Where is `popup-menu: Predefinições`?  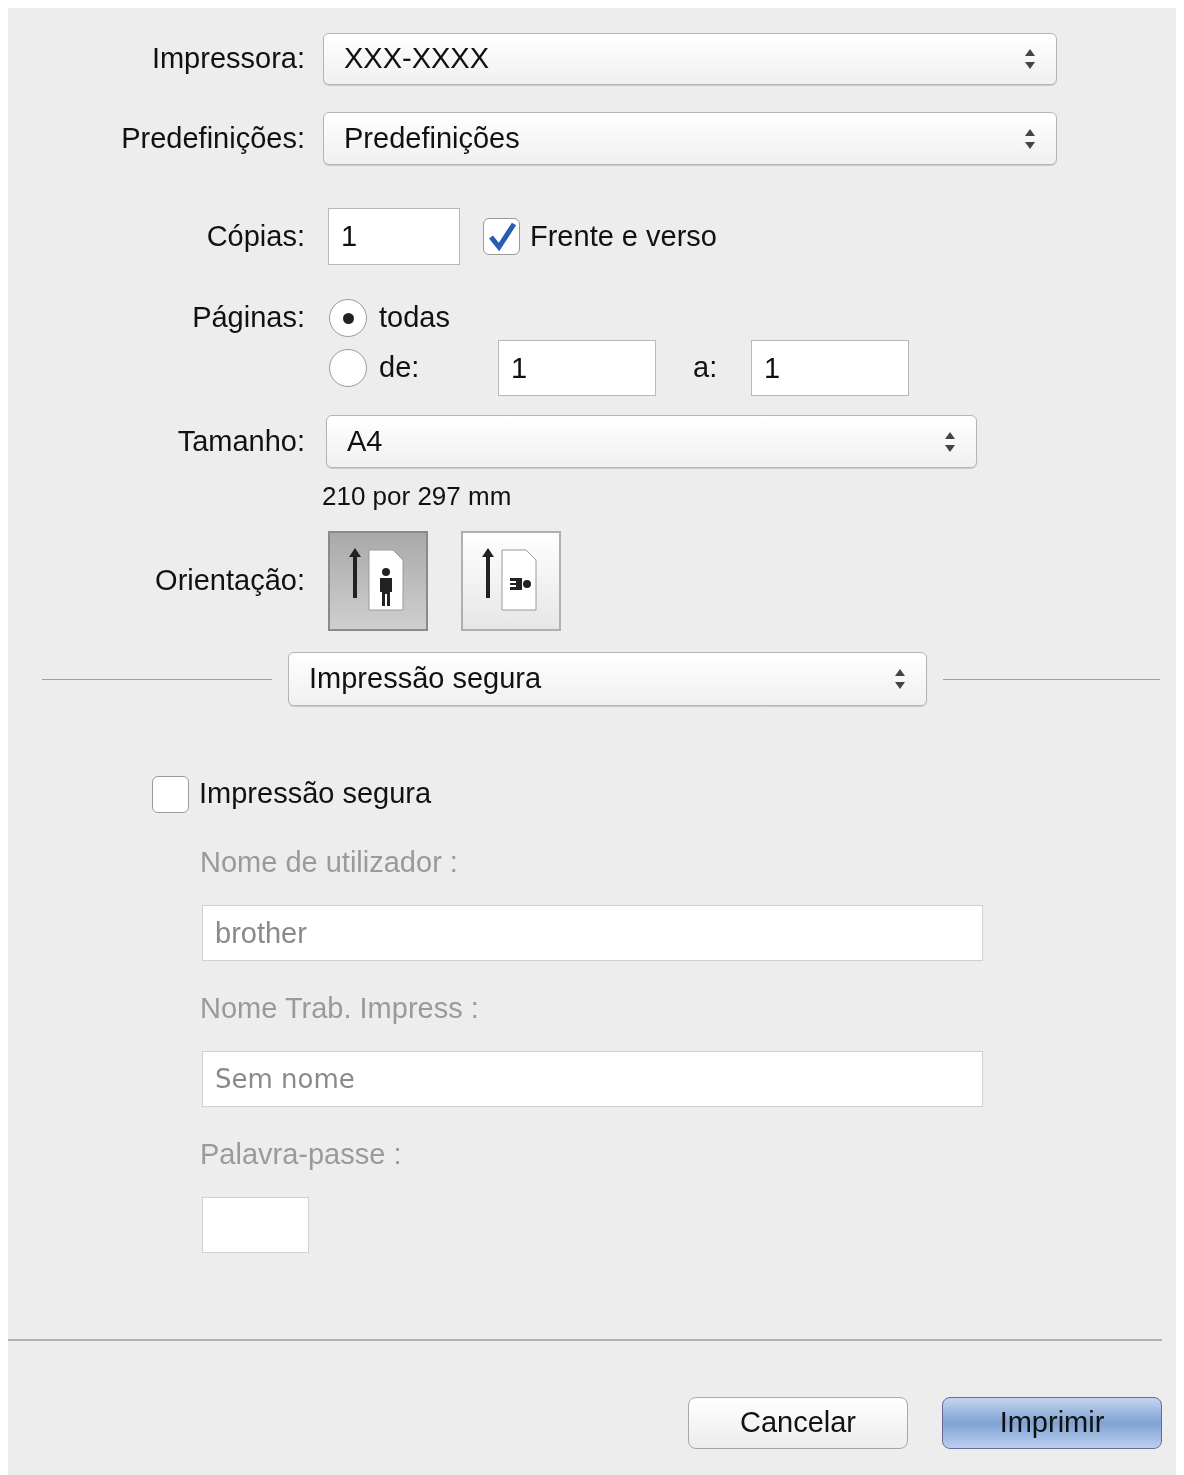 popup-menu: Predefinições is located at coordinates (690, 138).